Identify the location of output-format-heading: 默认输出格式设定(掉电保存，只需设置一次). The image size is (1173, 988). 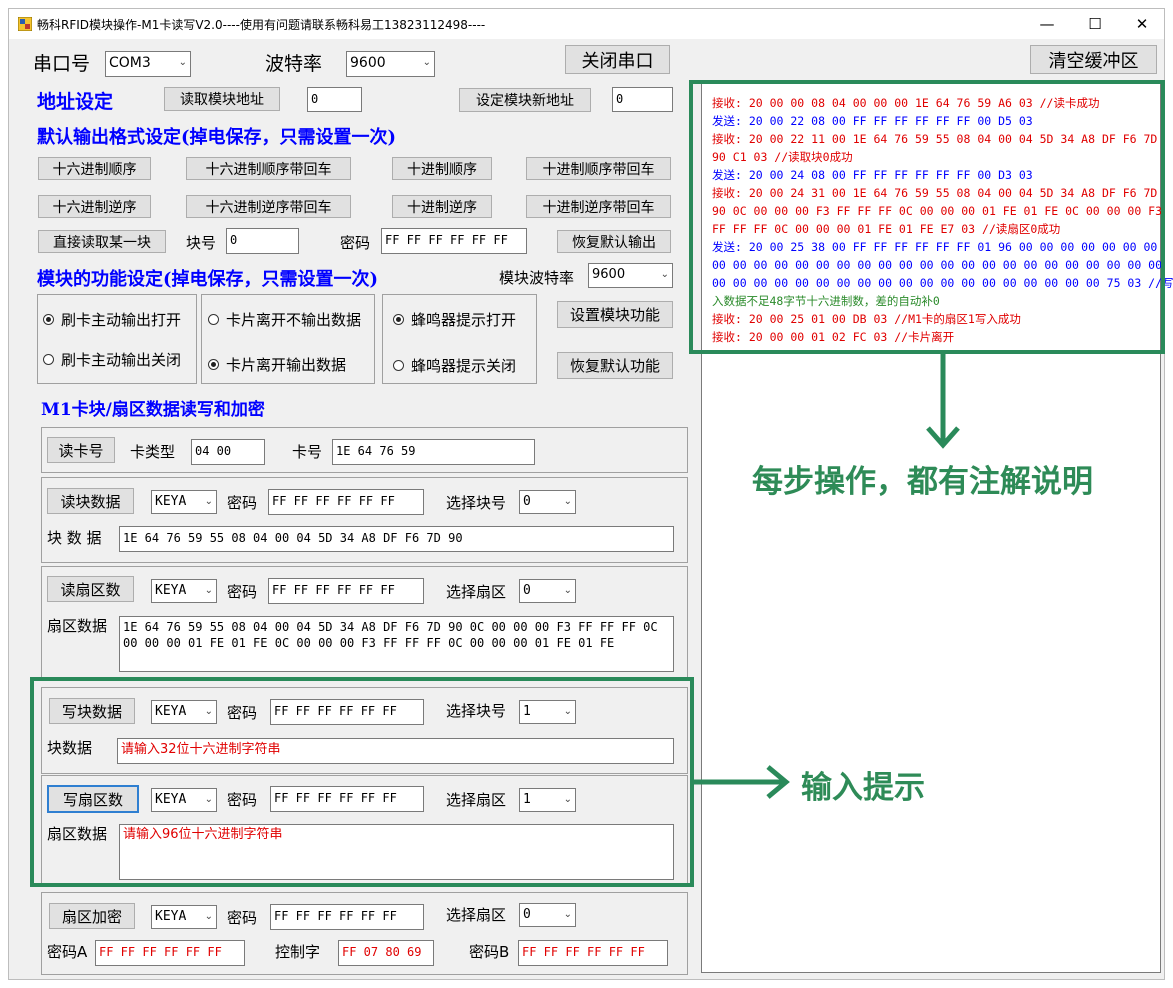
(217, 137).